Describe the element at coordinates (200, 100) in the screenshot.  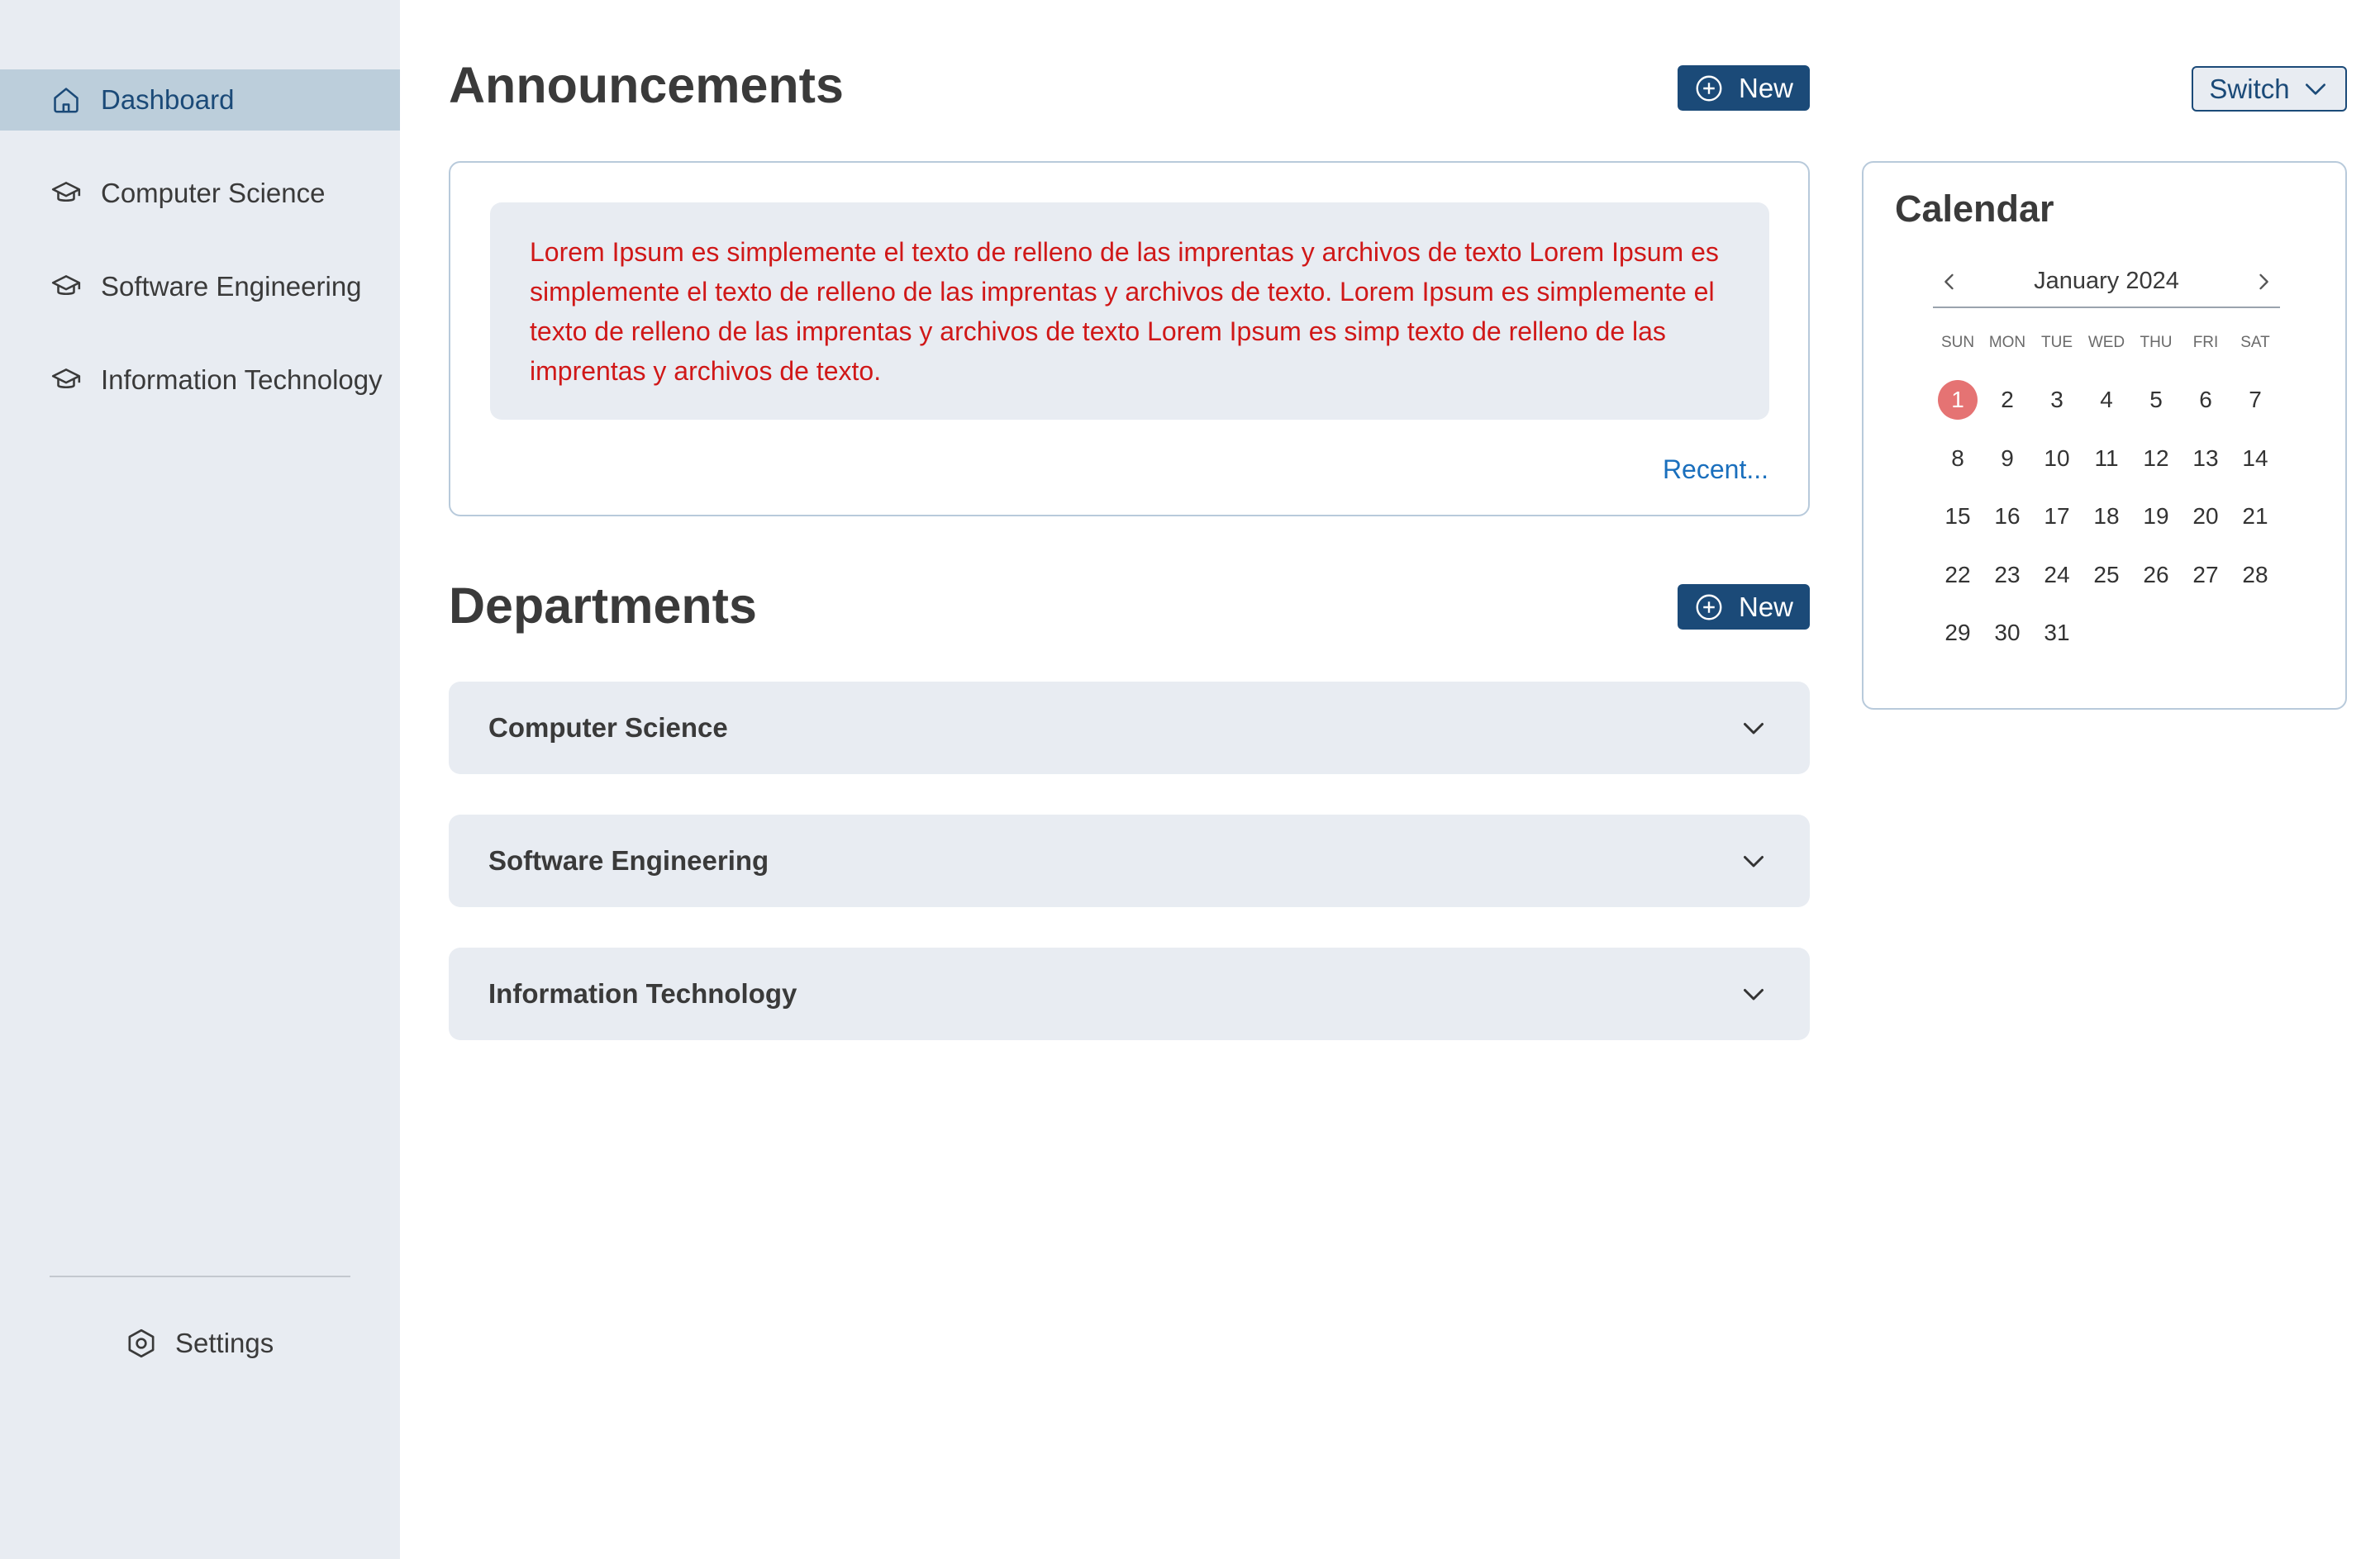
I see `sidebar-item-dashboard: Dashboard` at that location.